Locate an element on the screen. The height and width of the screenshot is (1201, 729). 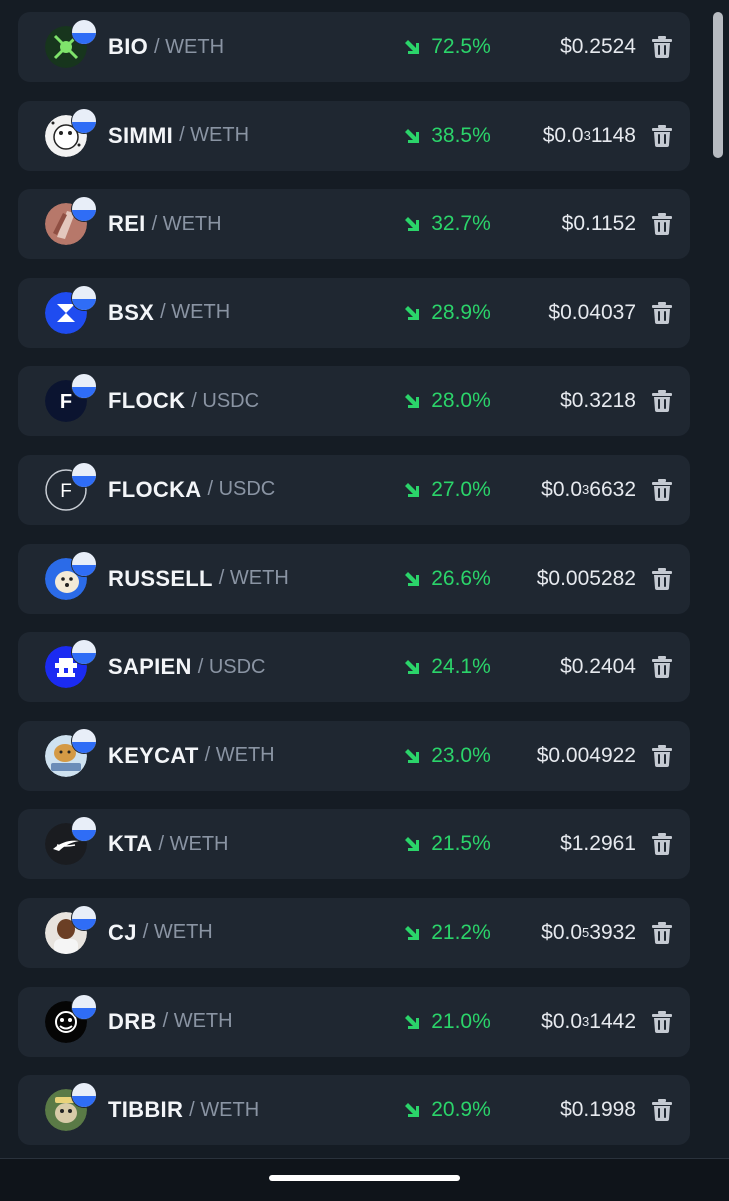
price-change-value: 24.1% is located at coordinates (461, 667).